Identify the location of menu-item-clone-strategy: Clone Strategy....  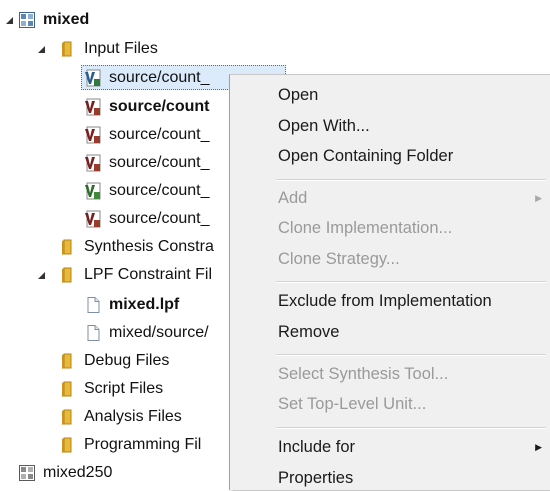
(410, 259).